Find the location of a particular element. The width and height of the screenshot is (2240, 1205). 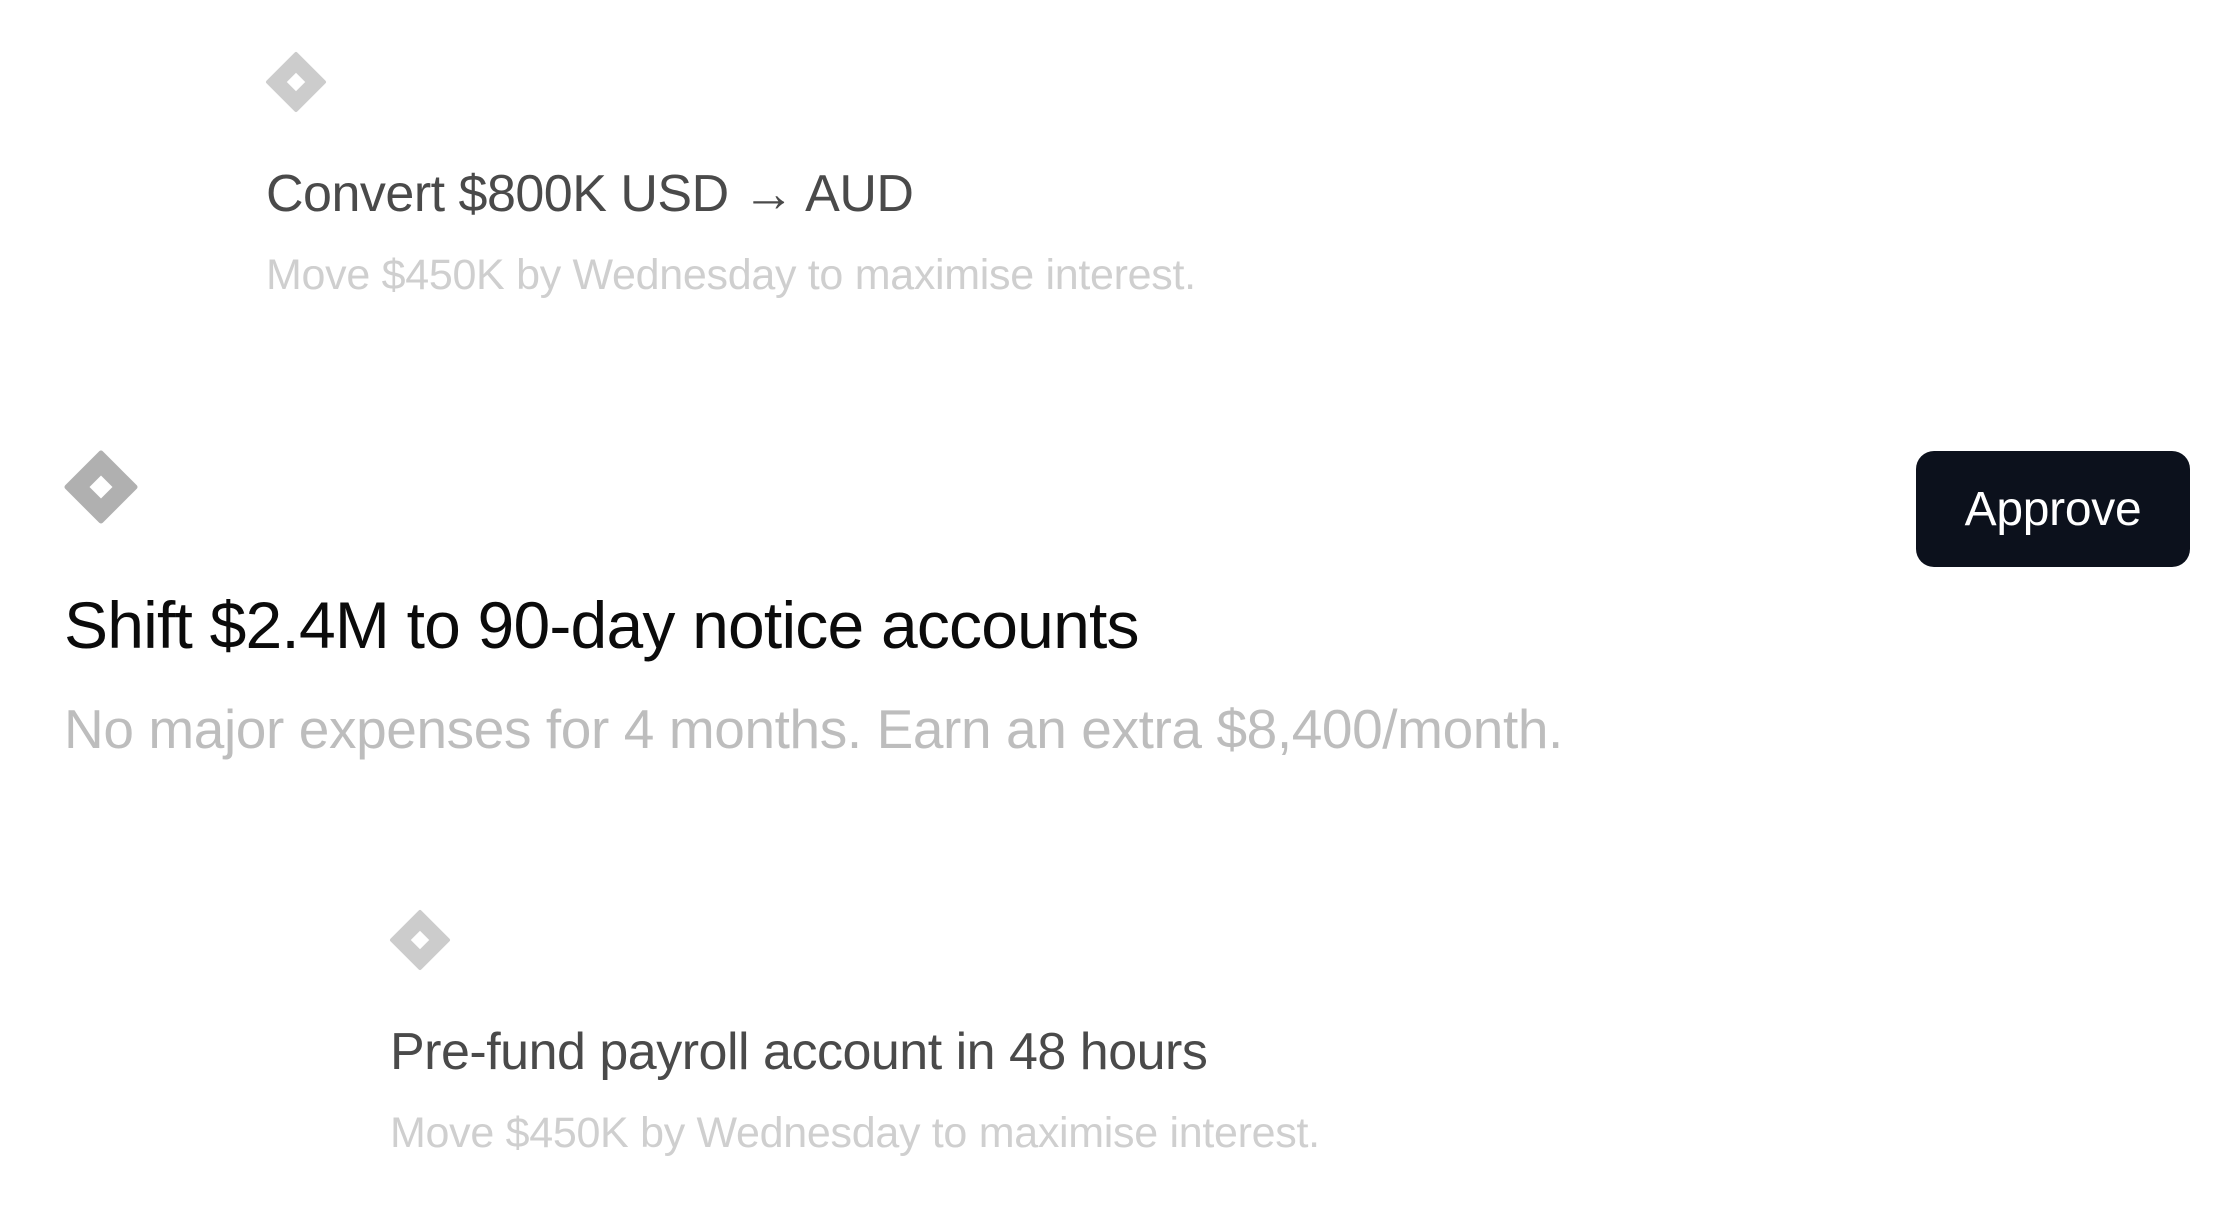

card-title: Shift $2.4M to 90-day notice accounts is located at coordinates (602, 625).